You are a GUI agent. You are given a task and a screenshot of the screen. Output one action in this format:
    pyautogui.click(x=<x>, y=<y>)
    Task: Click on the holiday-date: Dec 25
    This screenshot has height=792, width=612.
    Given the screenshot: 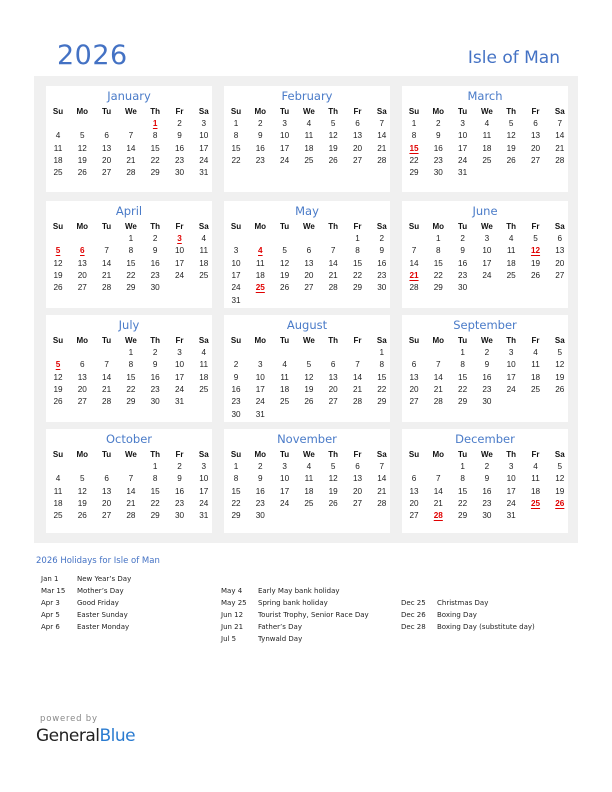 What is the action you would take?
    pyautogui.click(x=413, y=603)
    